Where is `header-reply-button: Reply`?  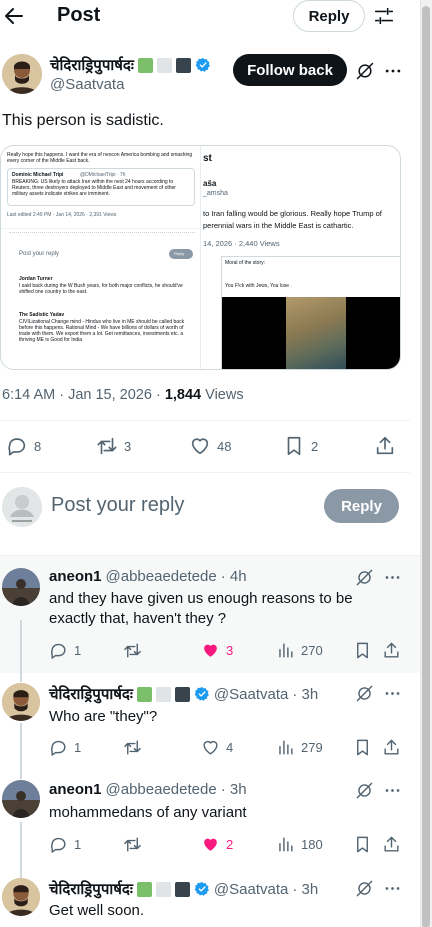 header-reply-button: Reply is located at coordinates (329, 16).